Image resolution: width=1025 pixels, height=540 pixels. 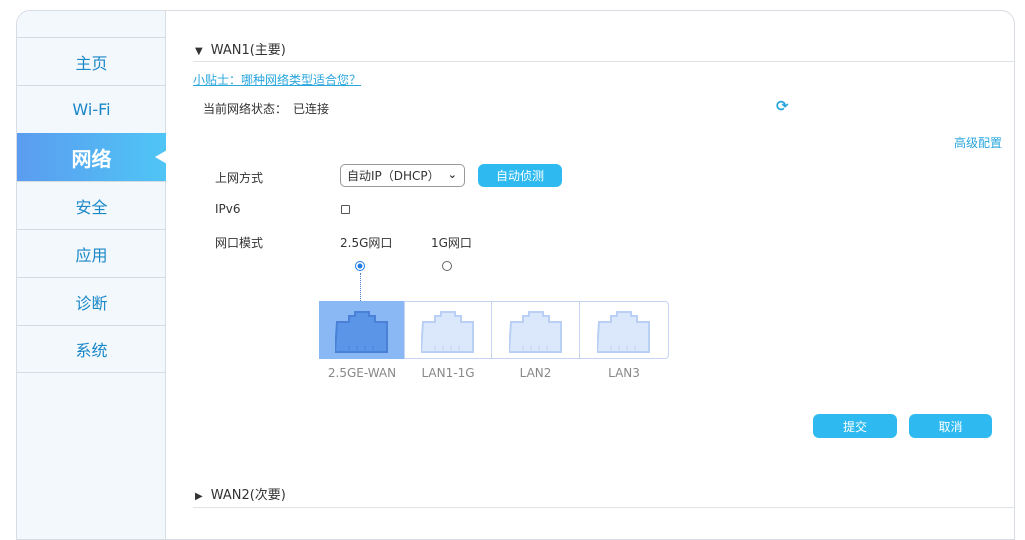 What do you see at coordinates (520, 175) in the screenshot?
I see `auto-detect-button: 自动侦测` at bounding box center [520, 175].